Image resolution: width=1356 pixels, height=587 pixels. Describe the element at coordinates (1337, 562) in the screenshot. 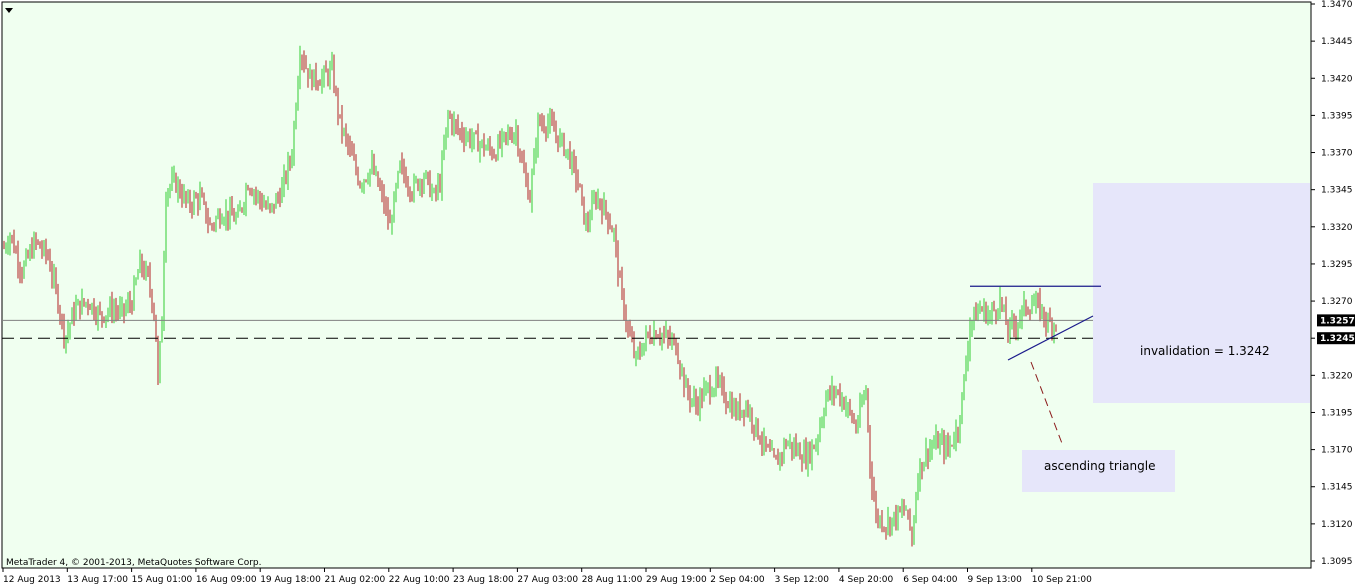

I see `y-tick-label: 1.3095` at that location.